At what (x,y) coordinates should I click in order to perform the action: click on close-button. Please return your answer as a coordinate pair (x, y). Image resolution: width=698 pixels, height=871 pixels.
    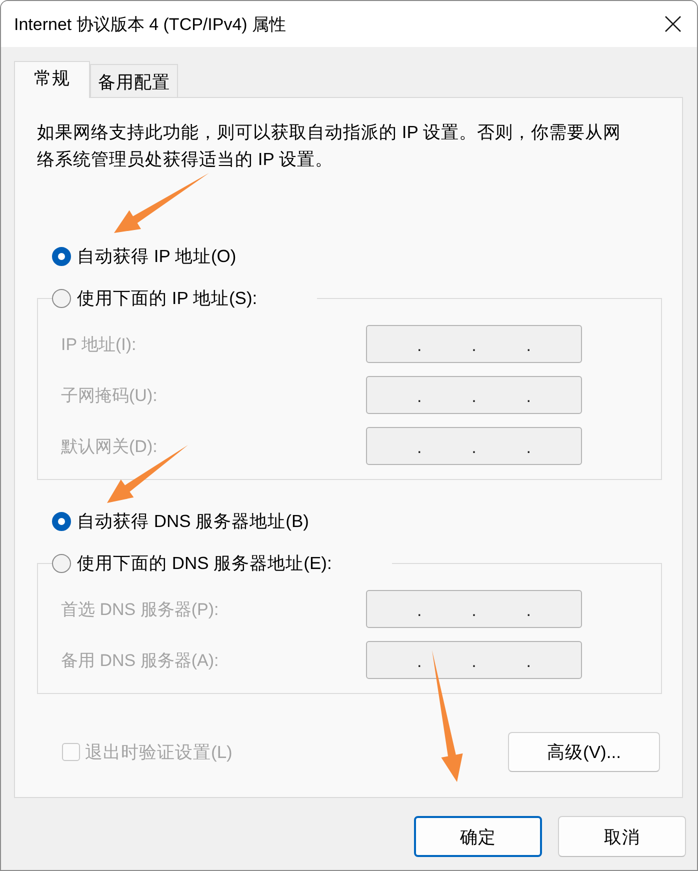
    Looking at the image, I should click on (673, 24).